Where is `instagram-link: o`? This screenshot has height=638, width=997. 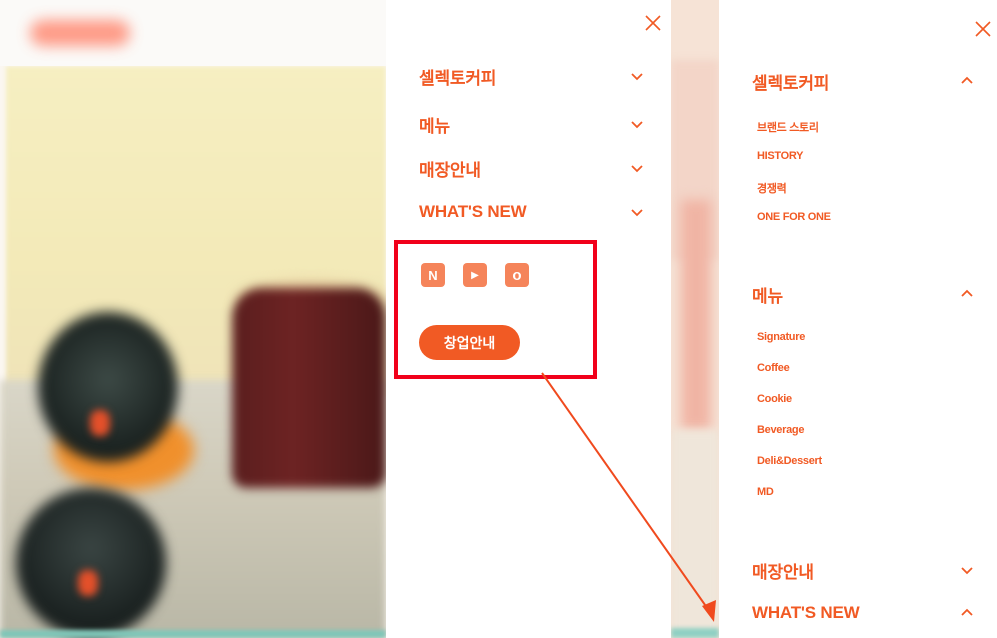 instagram-link: o is located at coordinates (517, 275).